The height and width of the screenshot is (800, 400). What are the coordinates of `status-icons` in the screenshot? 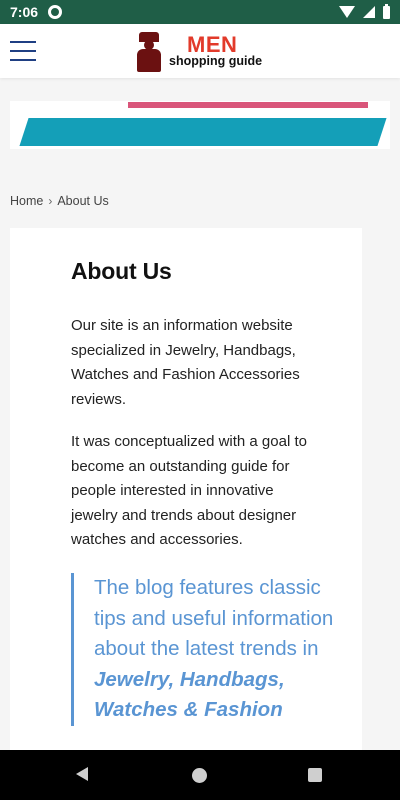 It's located at (364, 11).